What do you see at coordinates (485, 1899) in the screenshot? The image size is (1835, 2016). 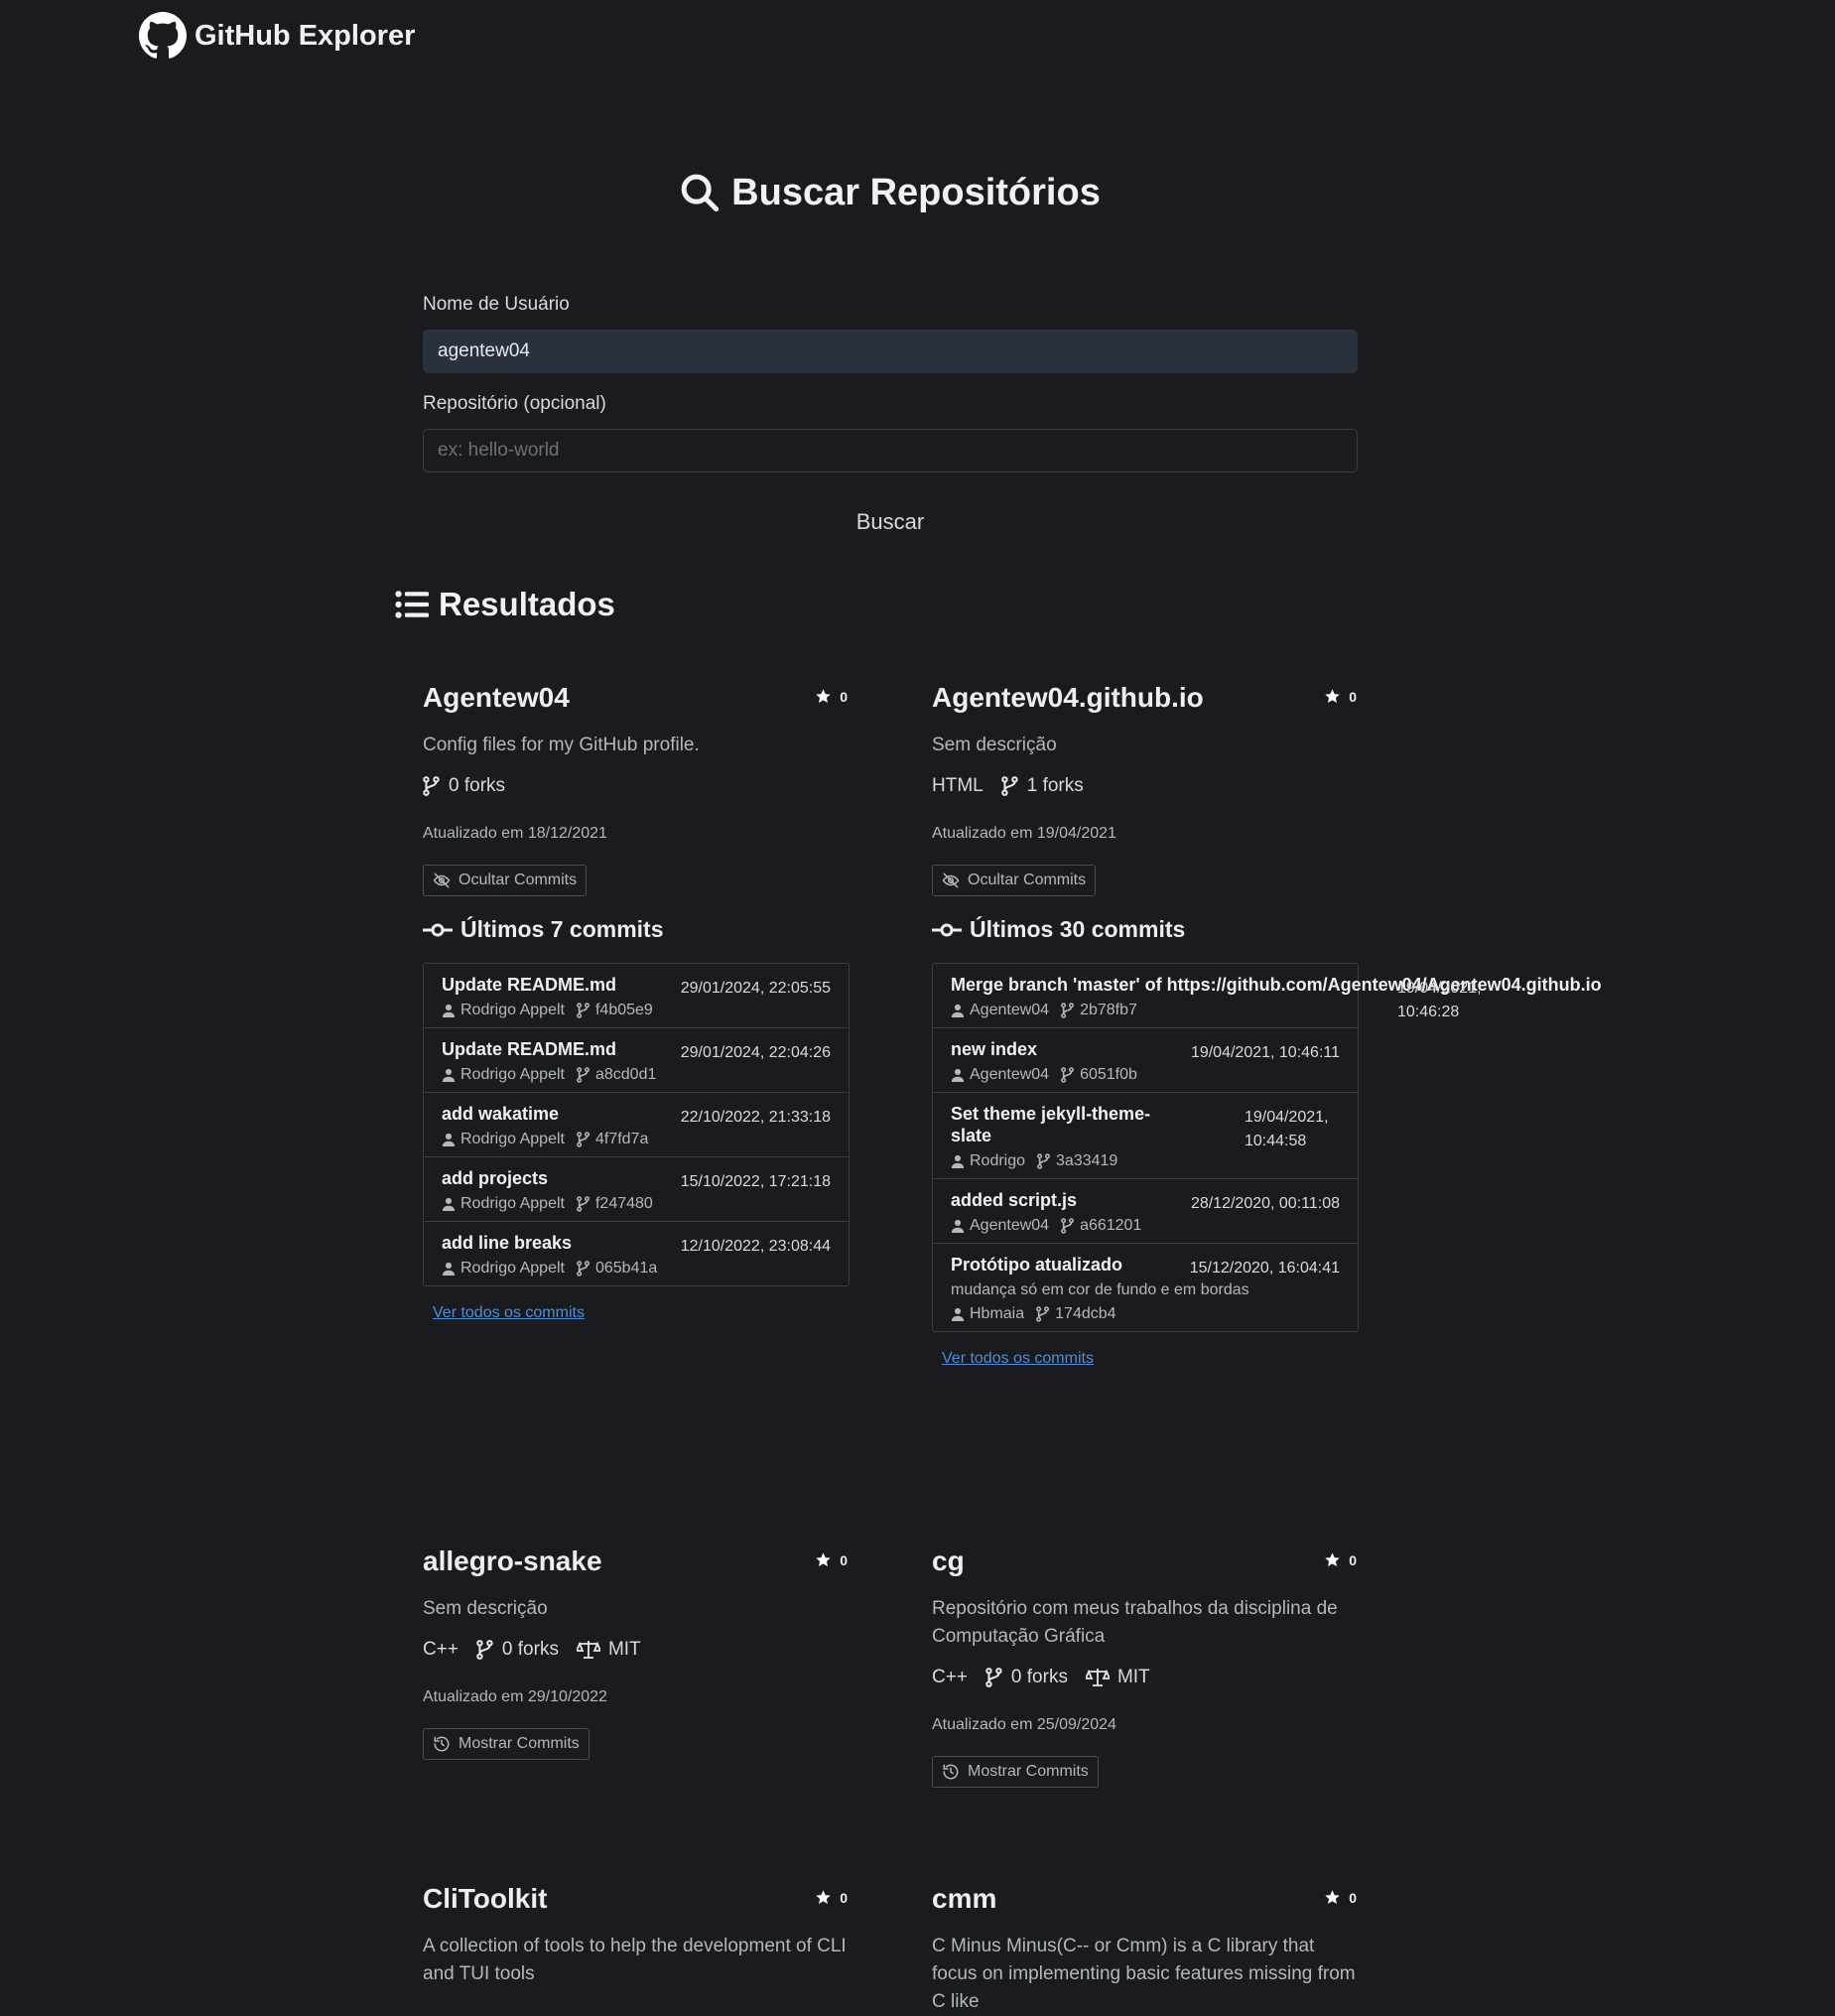 I see `repo-name: CliToolkit` at bounding box center [485, 1899].